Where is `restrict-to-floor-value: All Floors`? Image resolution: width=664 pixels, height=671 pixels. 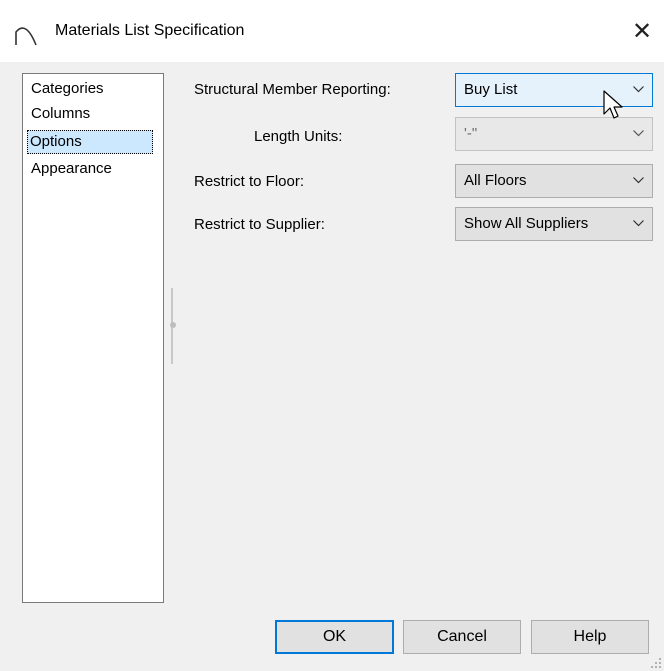 restrict-to-floor-value: All Floors is located at coordinates (495, 180).